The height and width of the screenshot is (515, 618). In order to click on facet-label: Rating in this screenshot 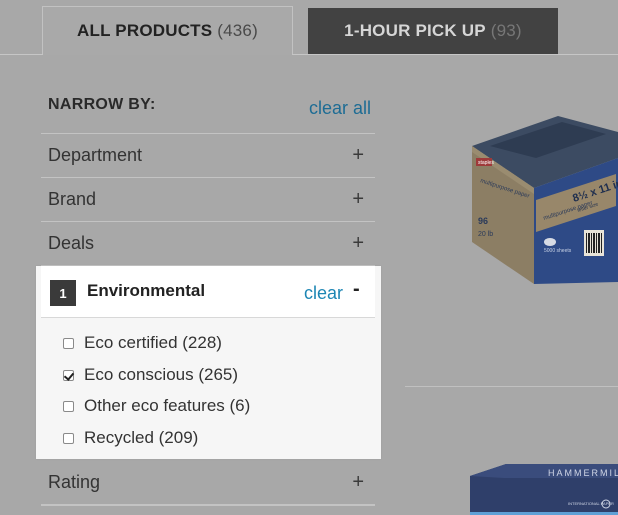, I will do `click(74, 482)`.